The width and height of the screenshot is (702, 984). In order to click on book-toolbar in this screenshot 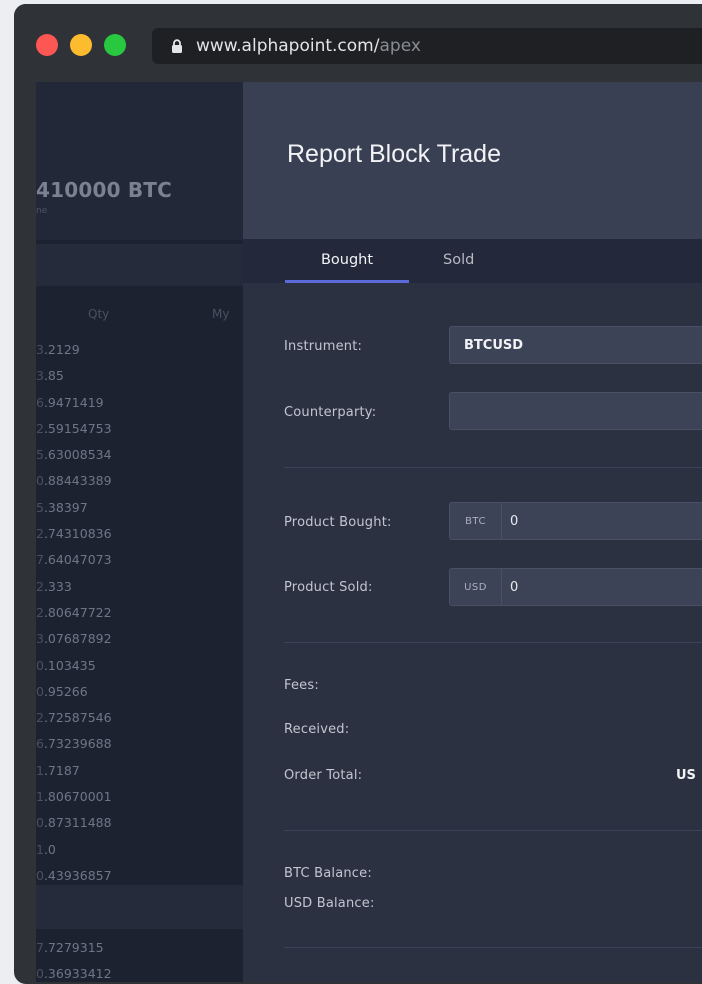, I will do `click(139, 265)`.